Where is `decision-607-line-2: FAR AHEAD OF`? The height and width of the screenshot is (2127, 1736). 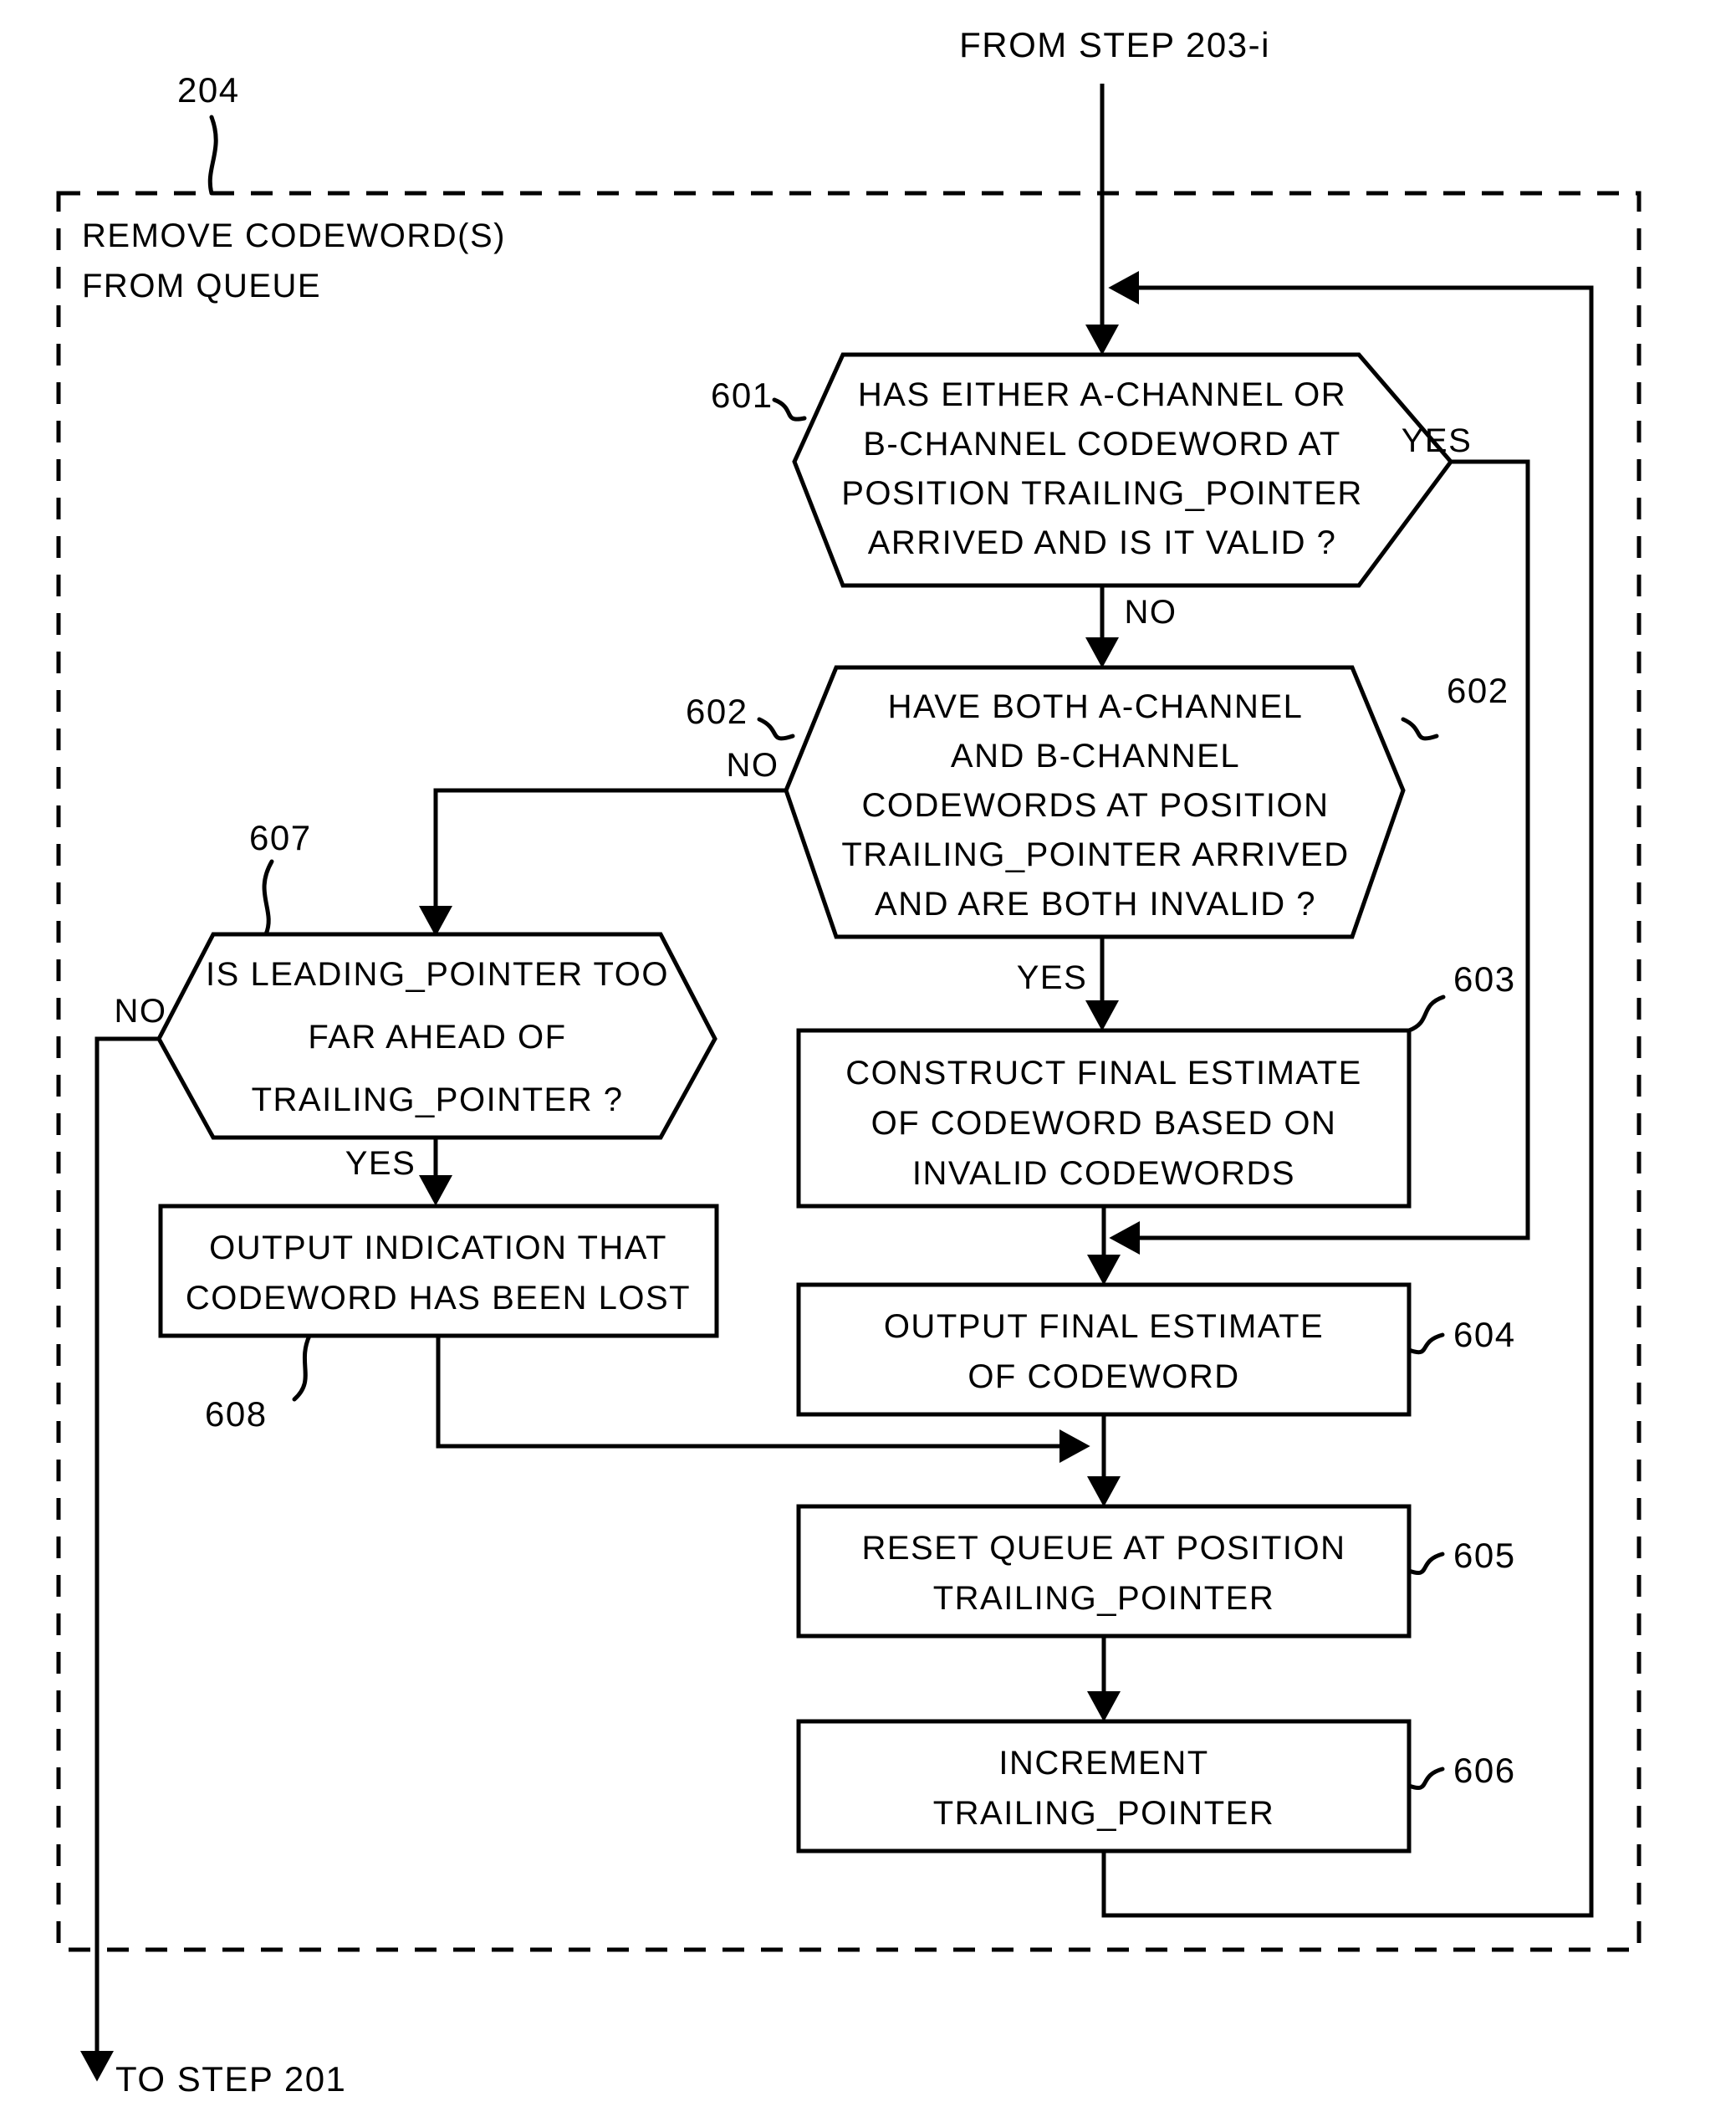 decision-607-line-2: FAR AHEAD OF is located at coordinates (437, 1037).